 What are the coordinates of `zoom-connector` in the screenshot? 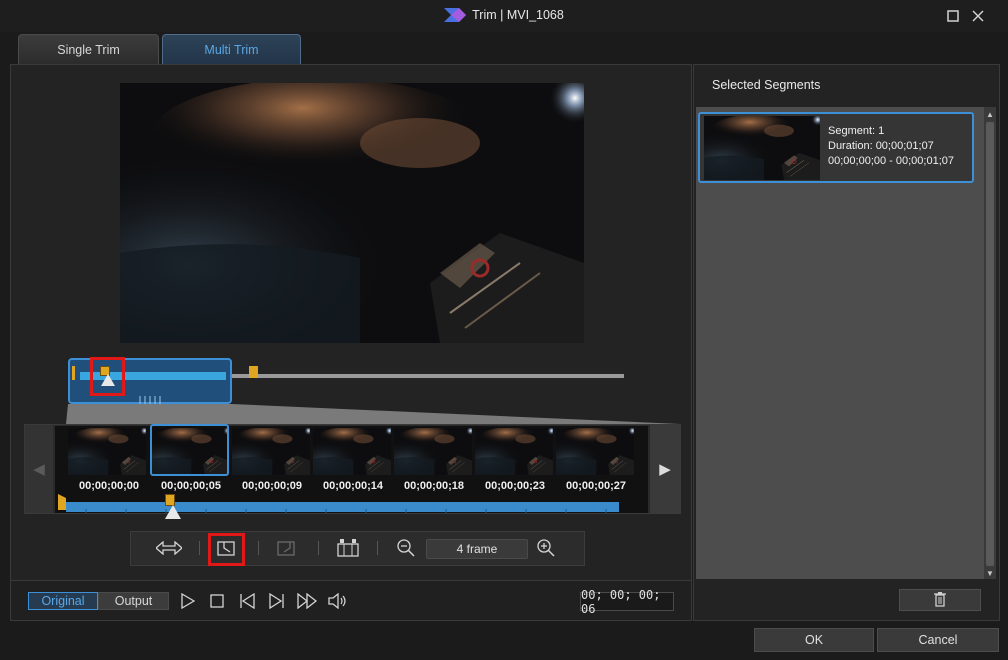 It's located at (374, 415).